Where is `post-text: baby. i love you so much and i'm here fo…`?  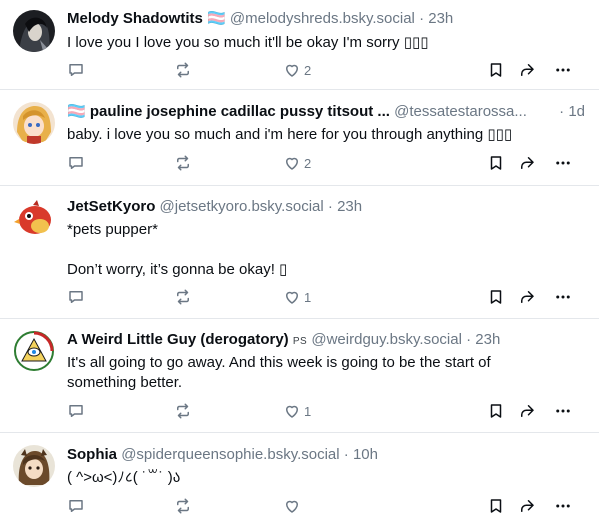 post-text: baby. i love you so much and i'm here fo… is located at coordinates (290, 134).